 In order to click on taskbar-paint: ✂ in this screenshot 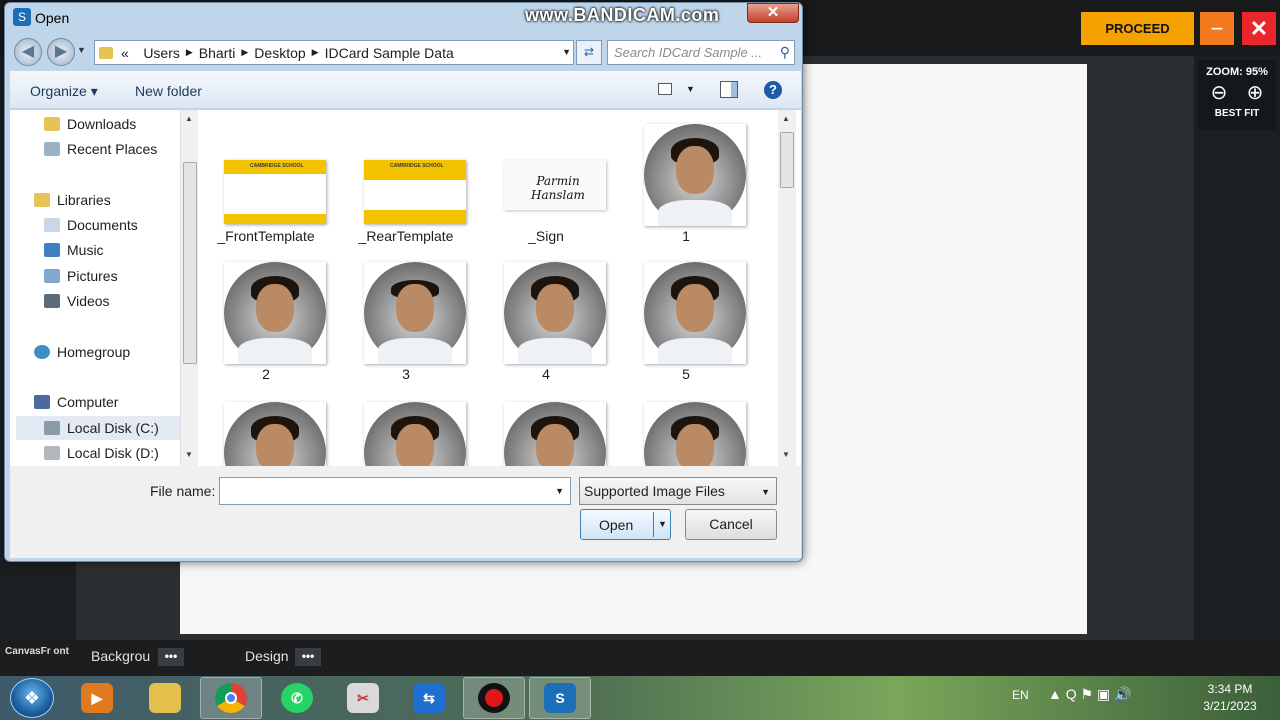, I will do `click(363, 698)`.